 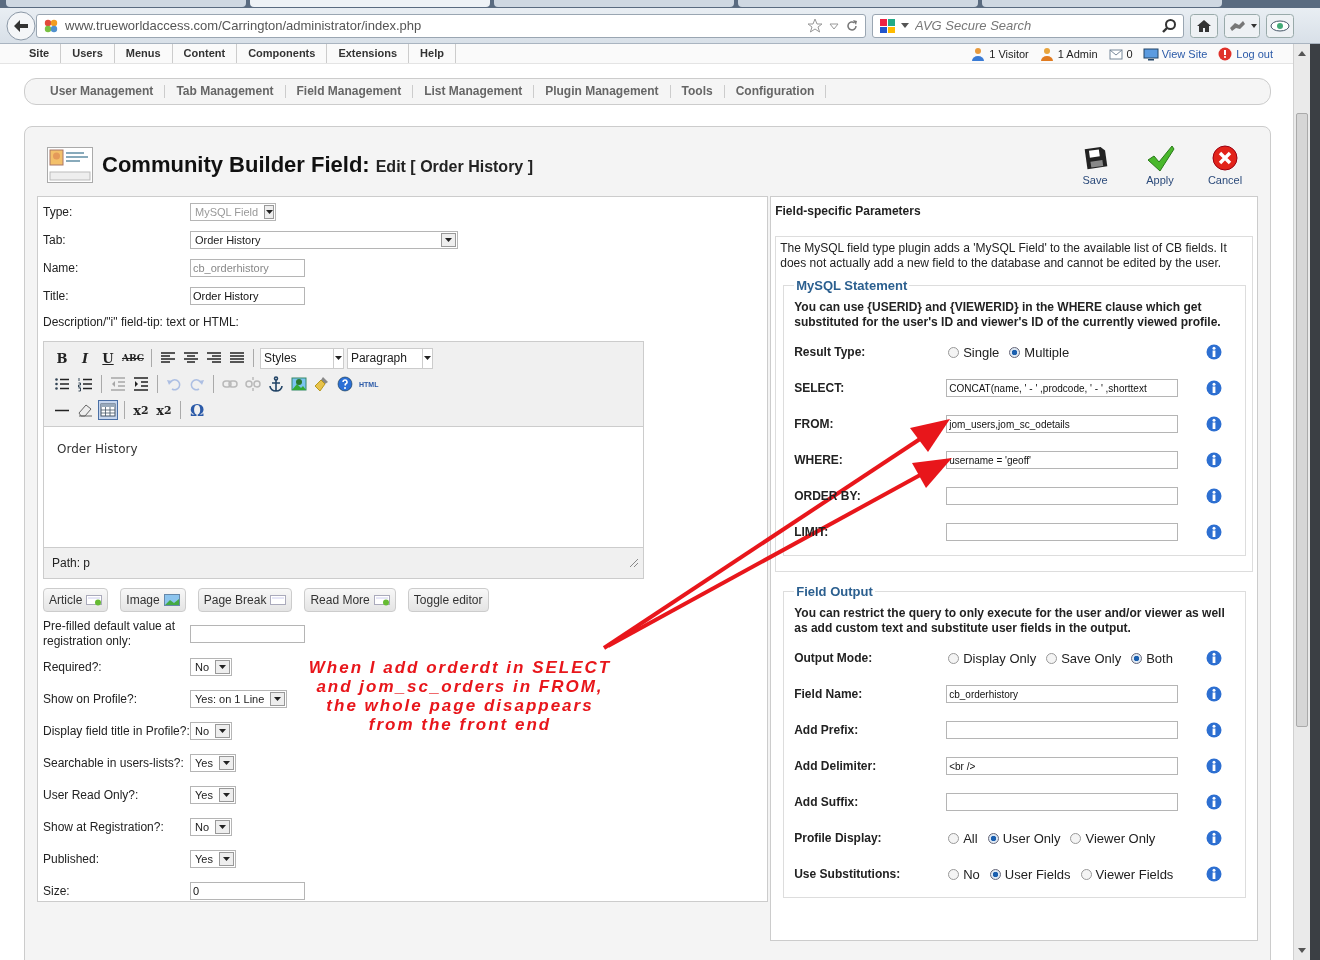 I want to click on menu-item: Users, so click(x=88, y=53).